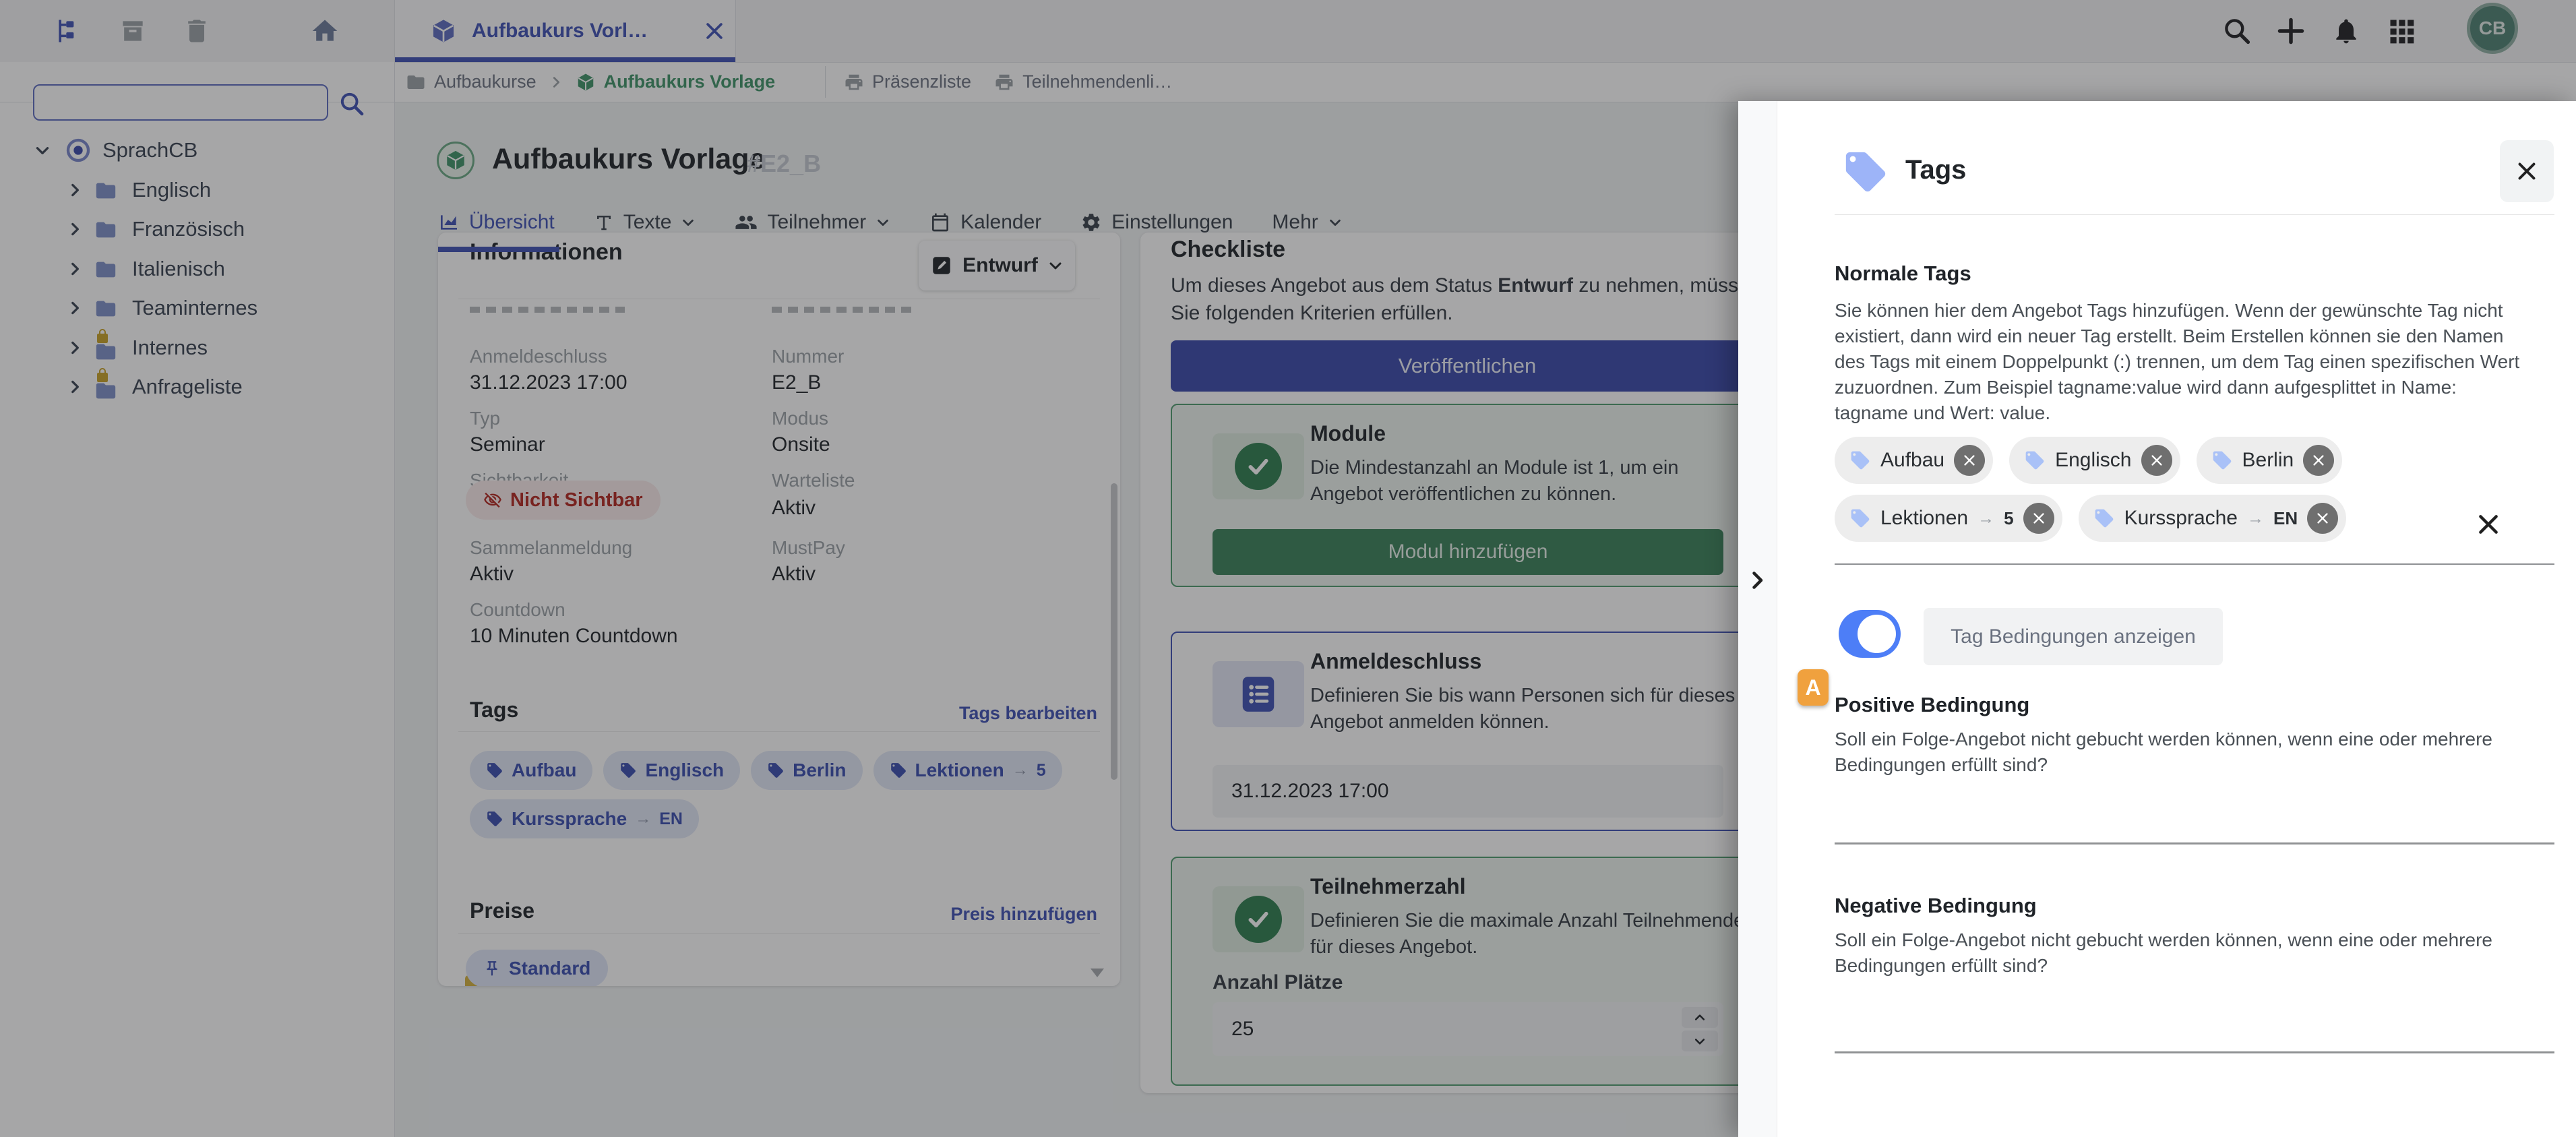 The width and height of the screenshot is (2576, 1137). I want to click on tag-conditions-toggle, so click(1870, 634).